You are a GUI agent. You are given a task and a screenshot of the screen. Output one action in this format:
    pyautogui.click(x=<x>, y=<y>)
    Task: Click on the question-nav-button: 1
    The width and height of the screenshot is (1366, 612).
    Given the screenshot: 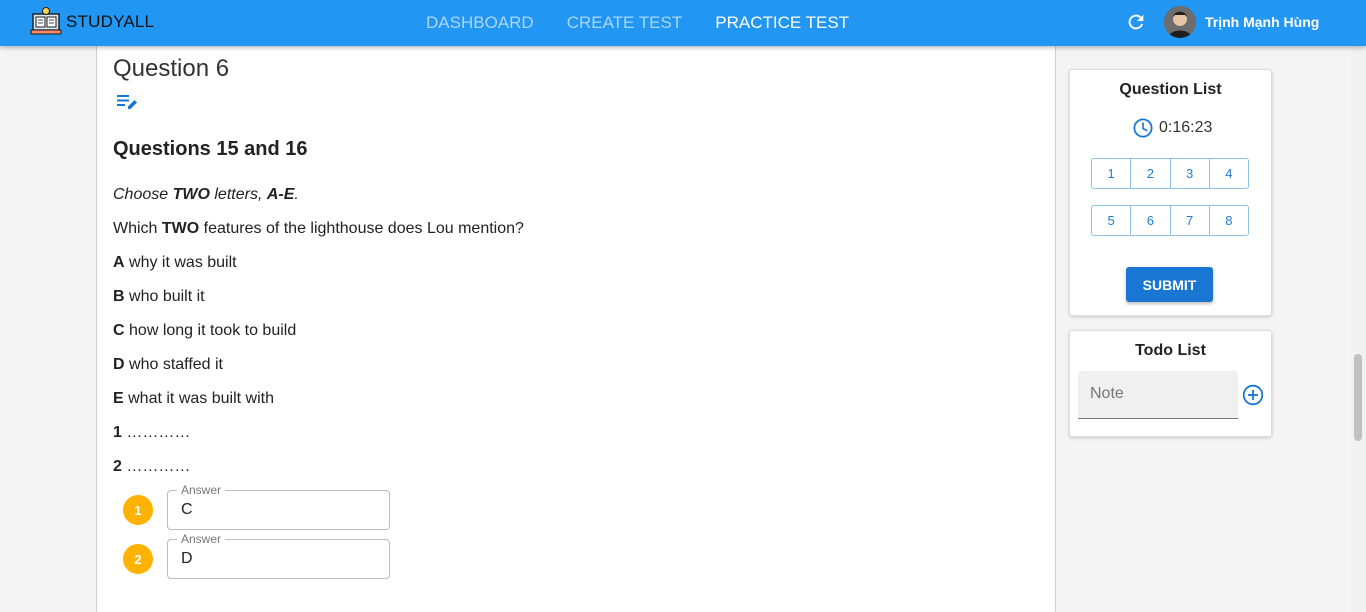 What is the action you would take?
    pyautogui.click(x=1112, y=173)
    